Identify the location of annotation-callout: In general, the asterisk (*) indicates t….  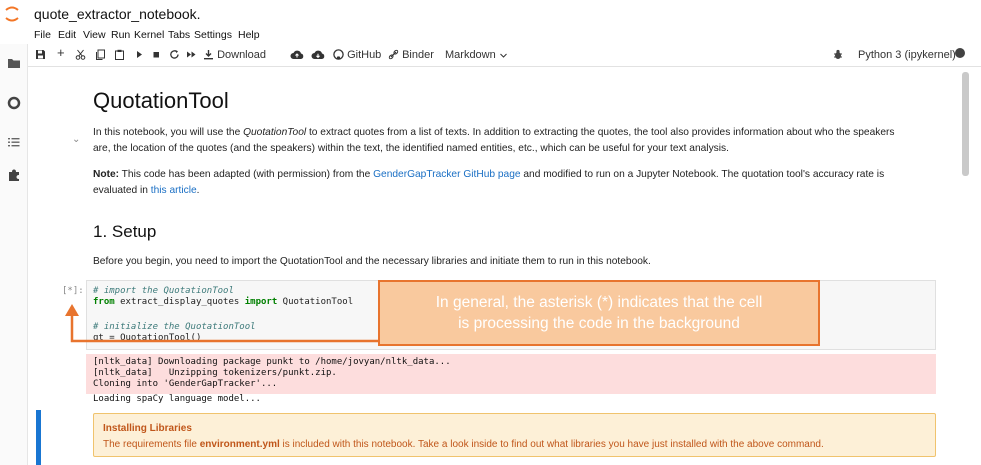
(599, 313).